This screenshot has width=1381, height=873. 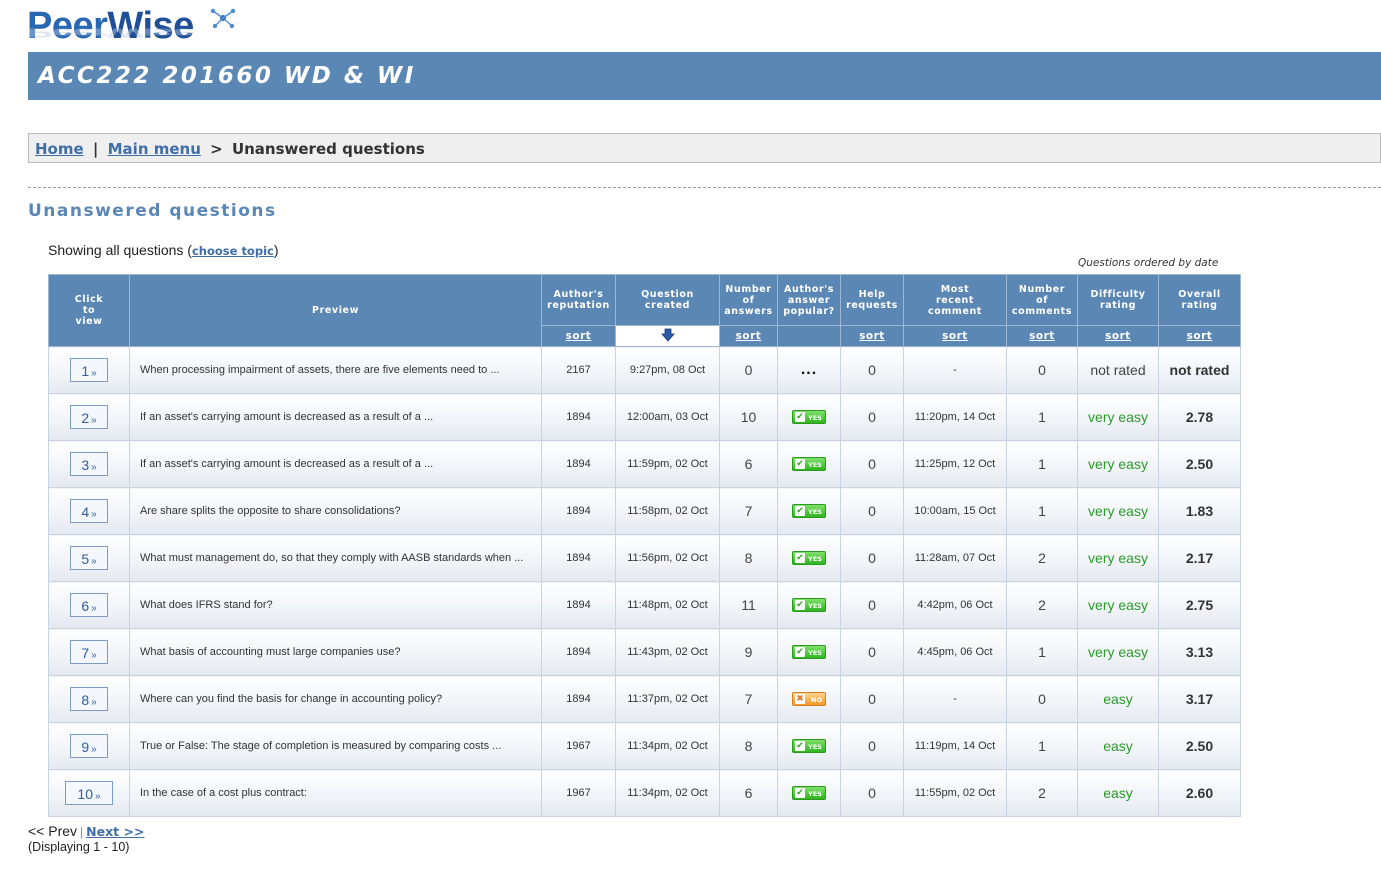 I want to click on view-question-button: 3», so click(x=89, y=464).